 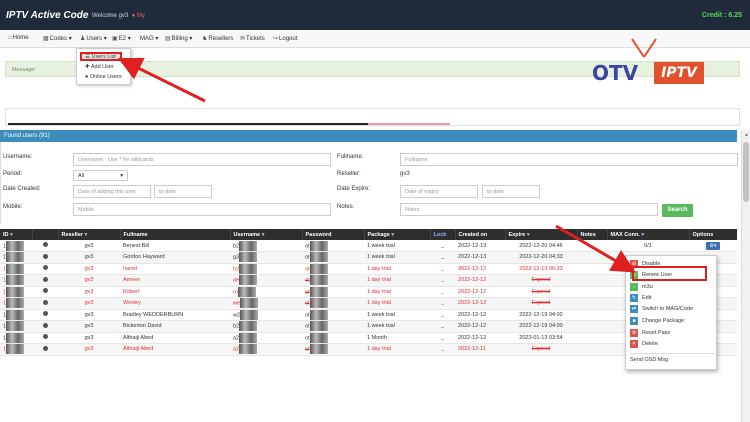 What do you see at coordinates (101, 56) in the screenshot?
I see `highlight-users-list` at bounding box center [101, 56].